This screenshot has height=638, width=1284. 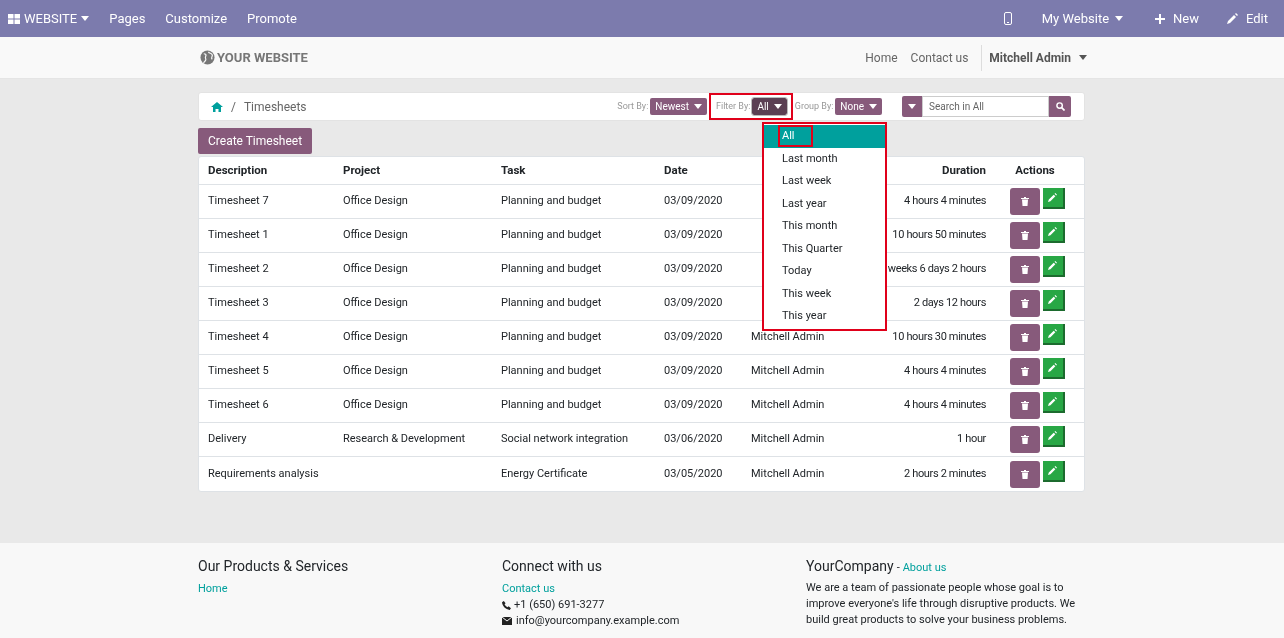 I want to click on group-dropdown: None, so click(x=858, y=106).